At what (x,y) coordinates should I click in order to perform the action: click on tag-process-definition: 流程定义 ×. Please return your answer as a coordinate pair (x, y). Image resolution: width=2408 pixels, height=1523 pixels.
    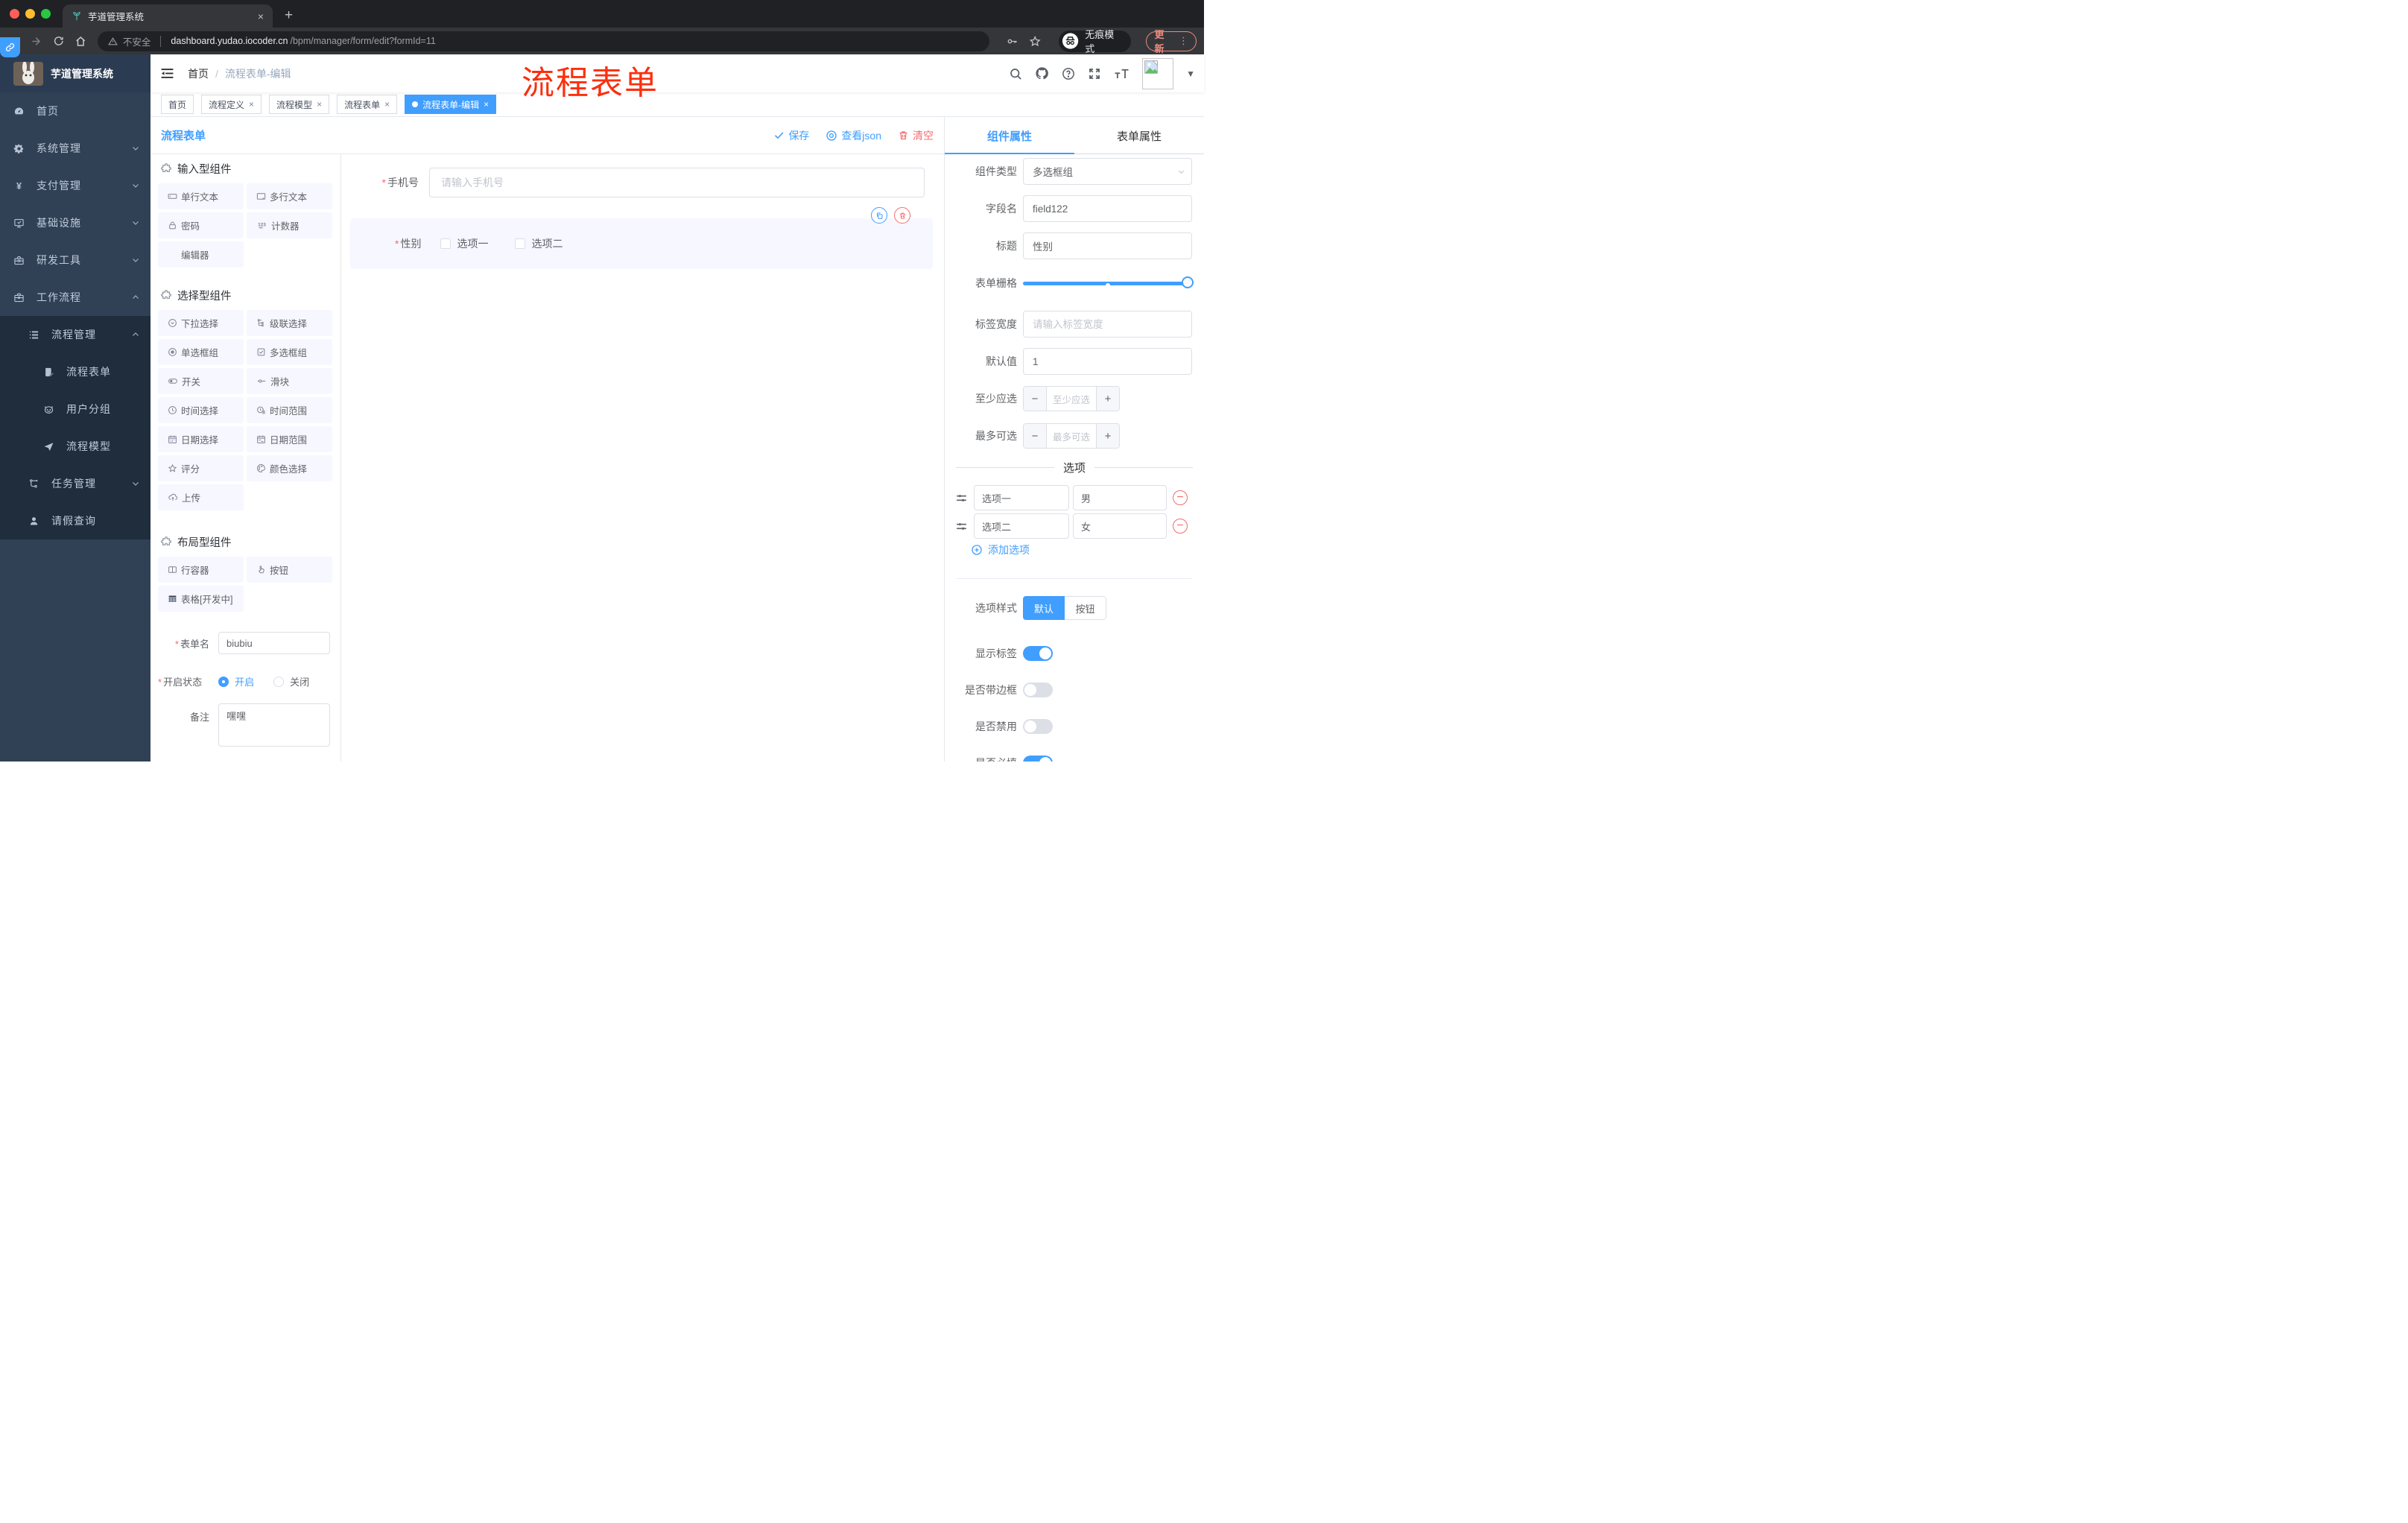
    Looking at the image, I should click on (231, 105).